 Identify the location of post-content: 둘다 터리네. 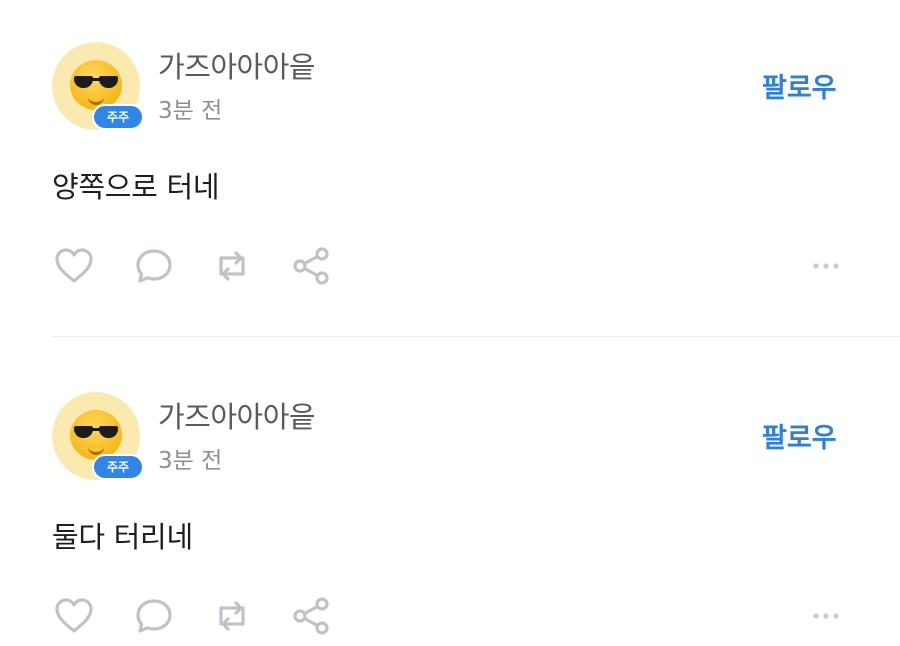
(122, 537).